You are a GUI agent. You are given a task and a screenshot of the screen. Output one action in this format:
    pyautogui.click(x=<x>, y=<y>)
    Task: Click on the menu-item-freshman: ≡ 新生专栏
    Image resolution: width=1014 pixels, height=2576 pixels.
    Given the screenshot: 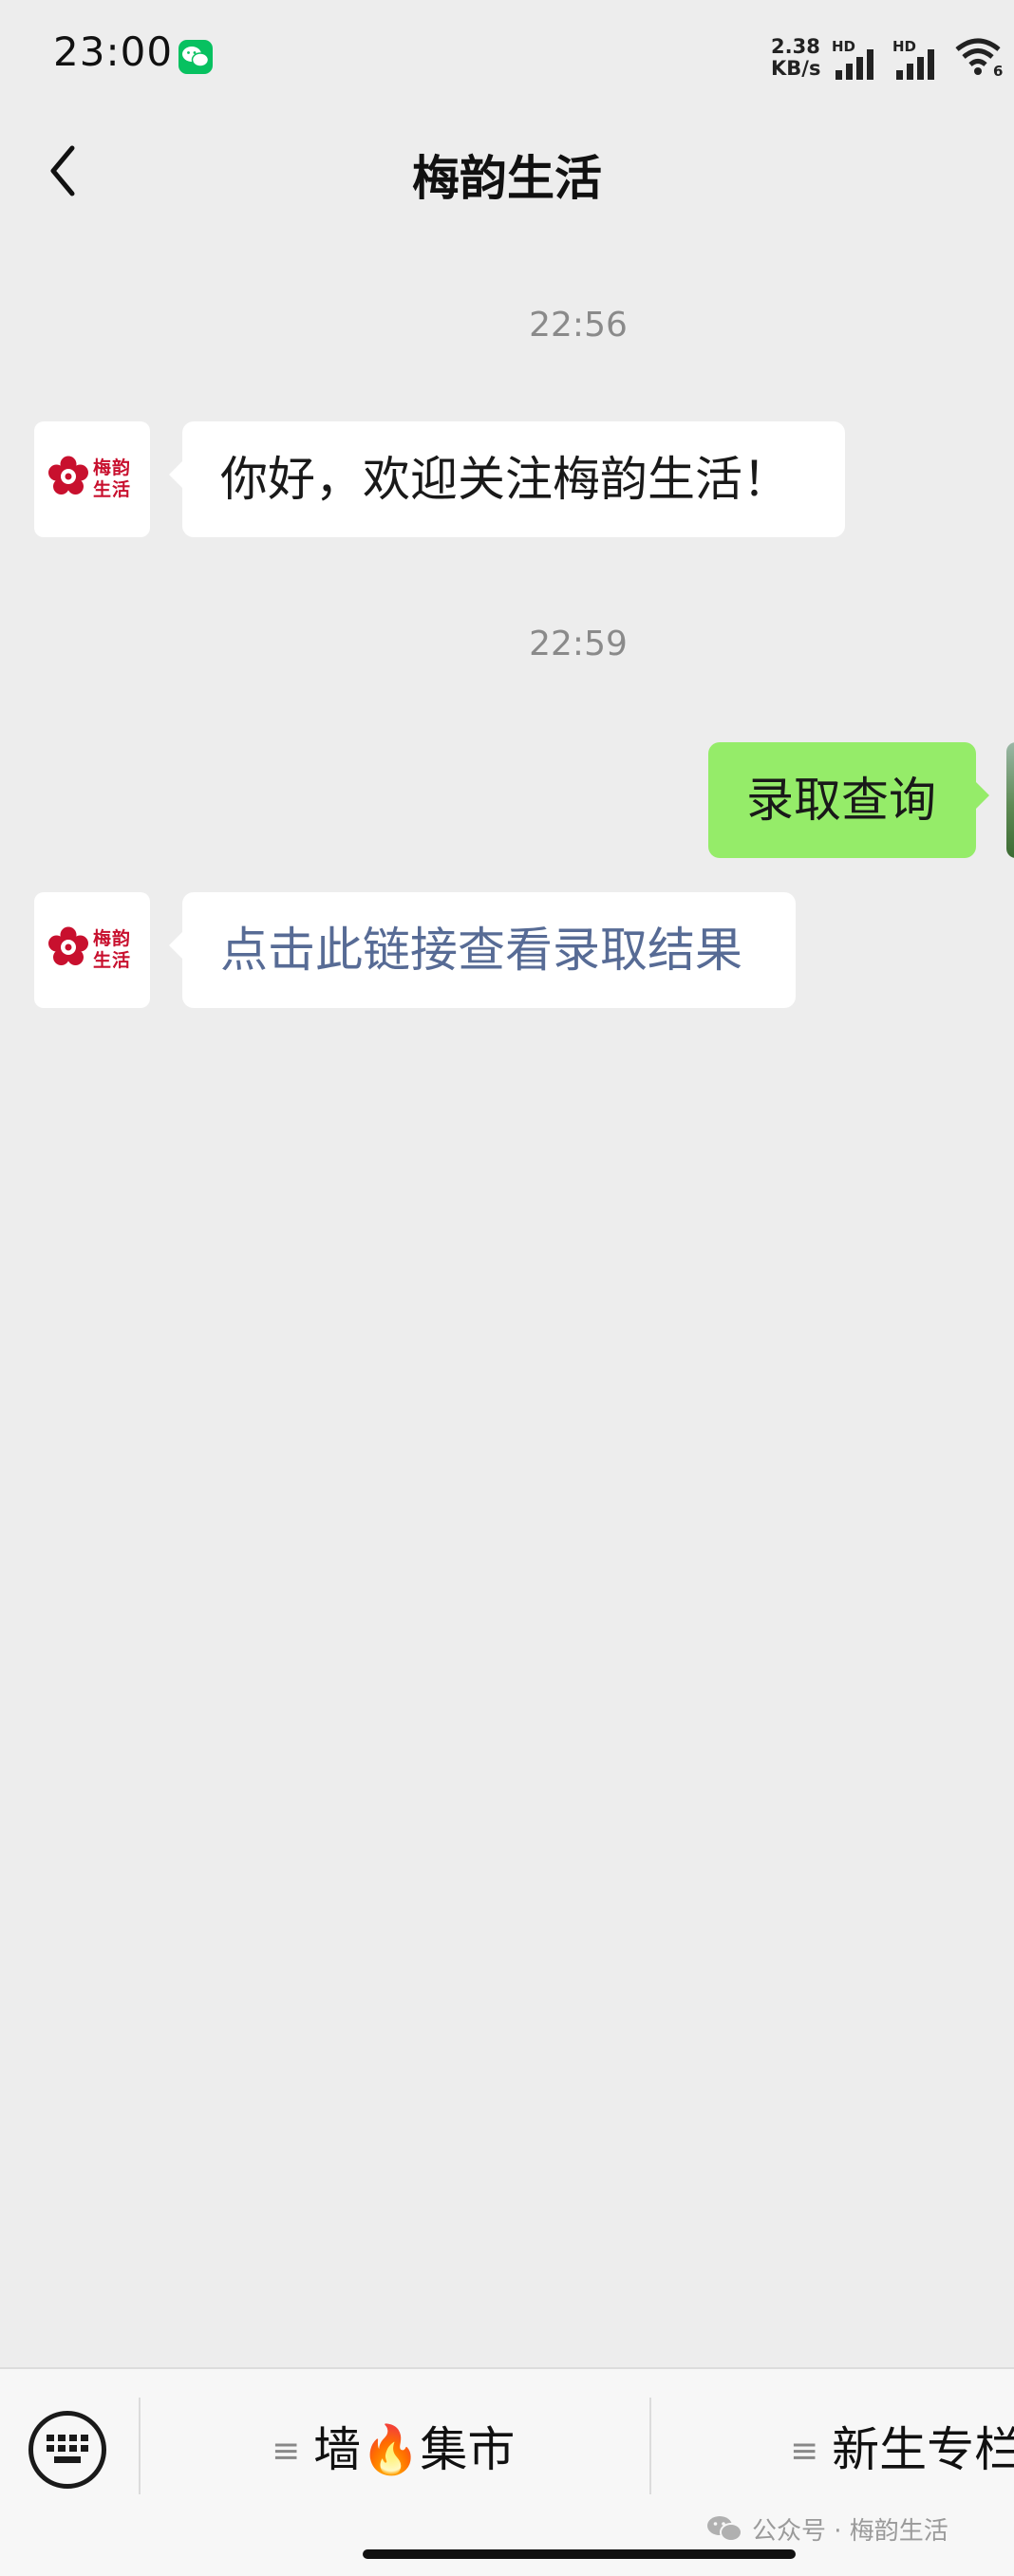 What is the action you would take?
    pyautogui.click(x=902, y=2449)
    